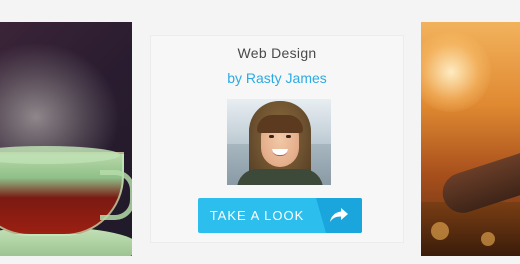  I want to click on author-avatar, so click(279, 142).